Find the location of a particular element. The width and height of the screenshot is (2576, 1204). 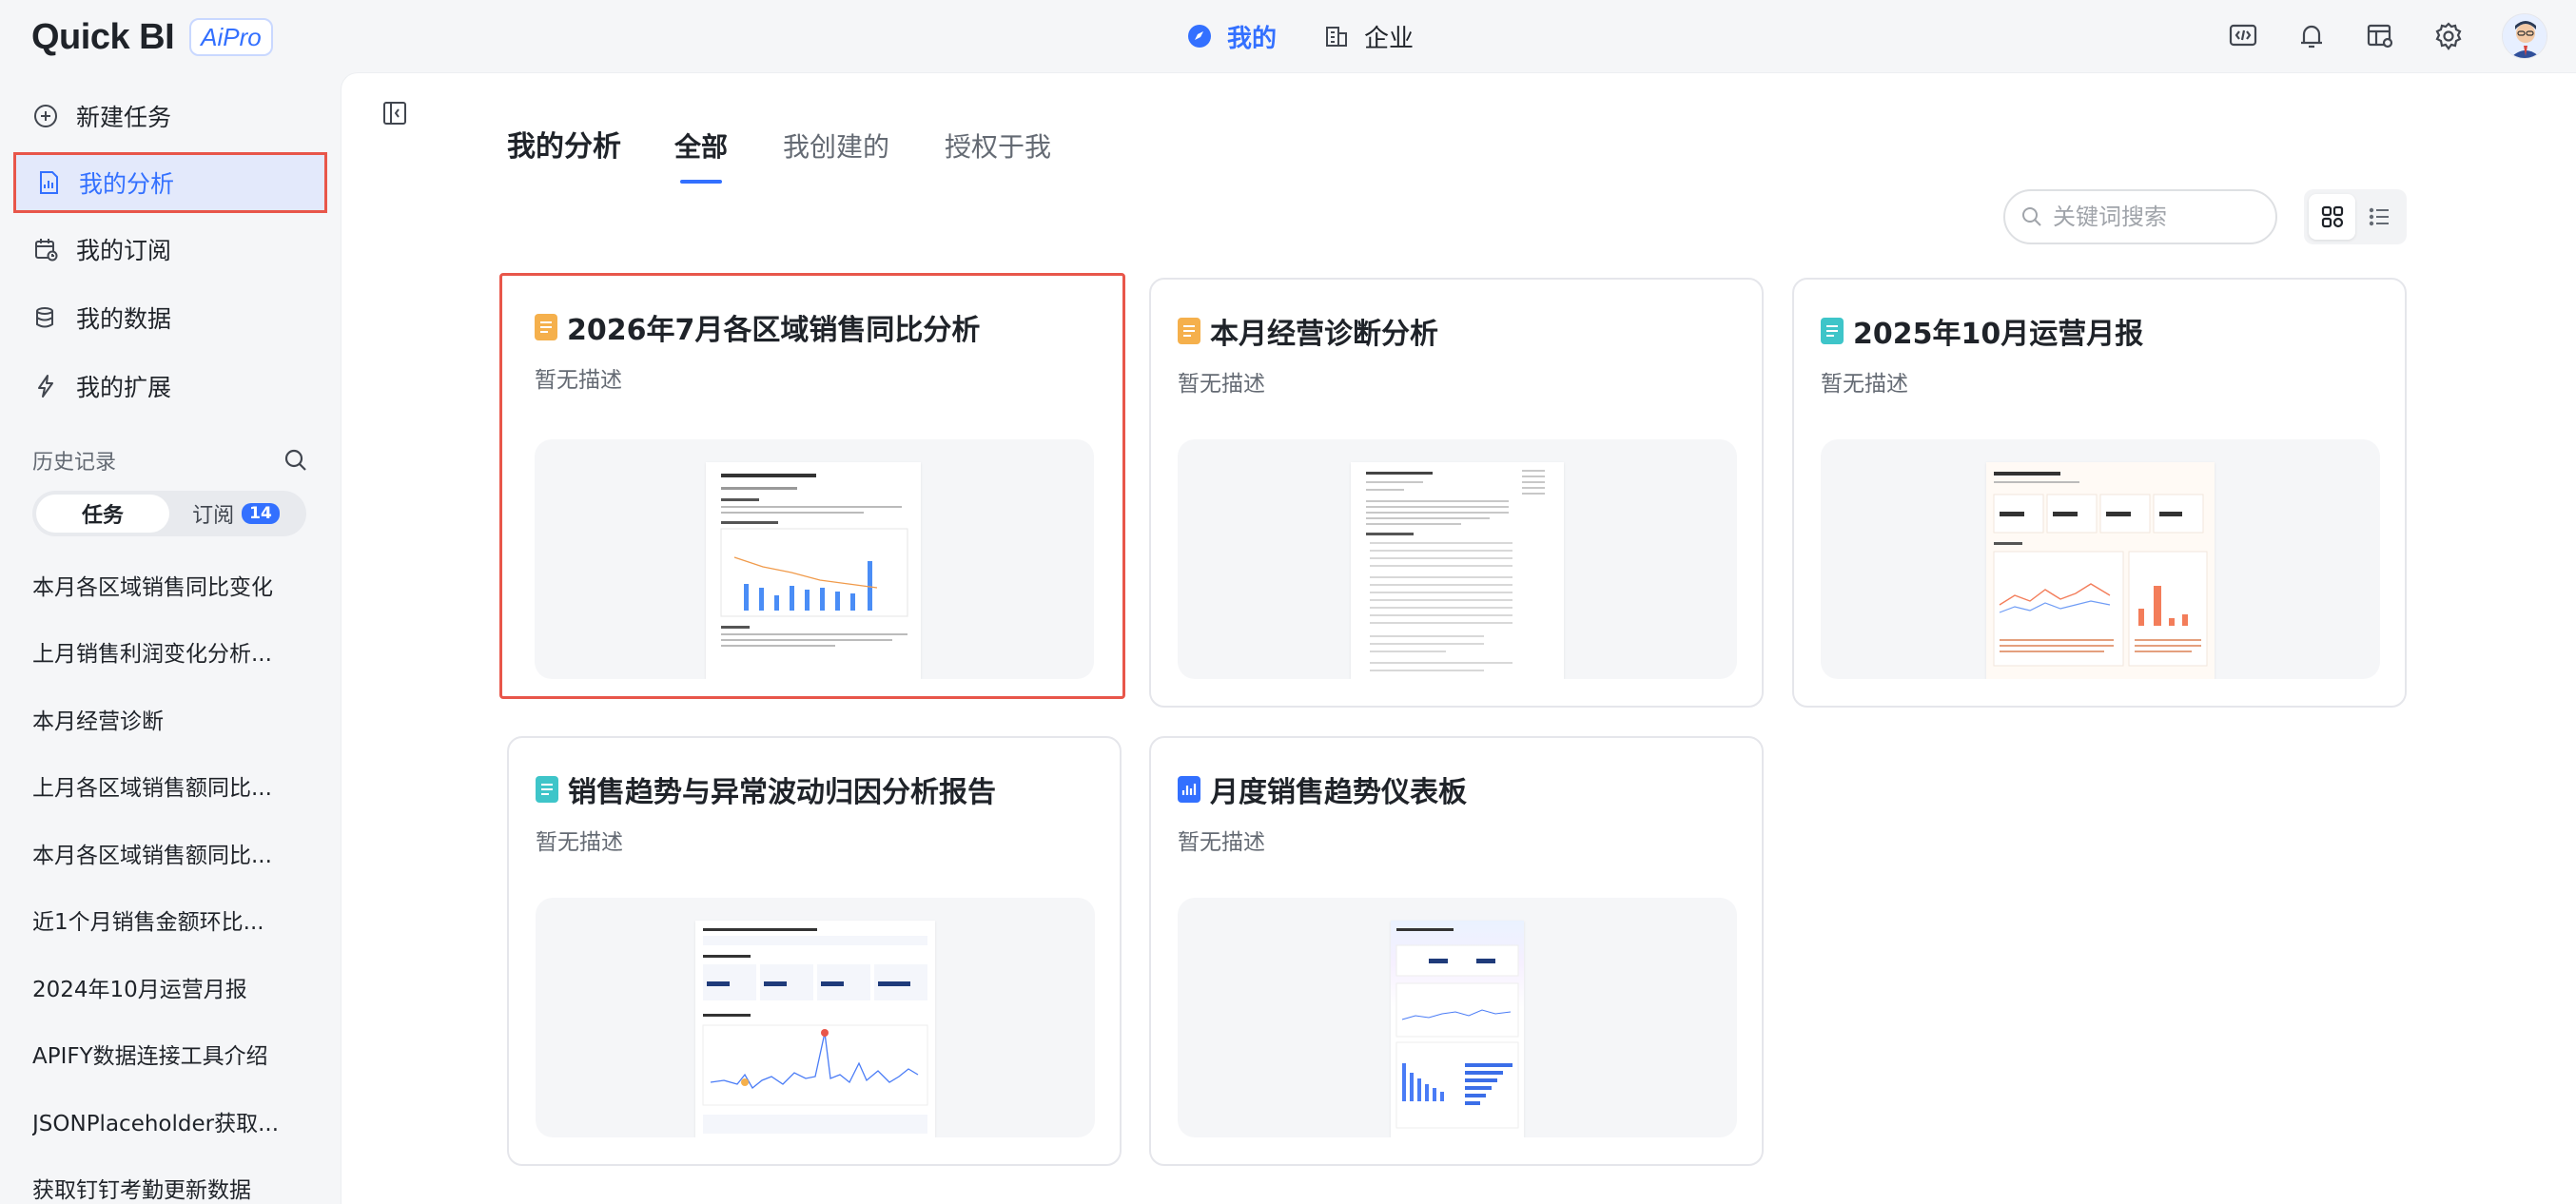

tab-all: 全部 is located at coordinates (701, 152).